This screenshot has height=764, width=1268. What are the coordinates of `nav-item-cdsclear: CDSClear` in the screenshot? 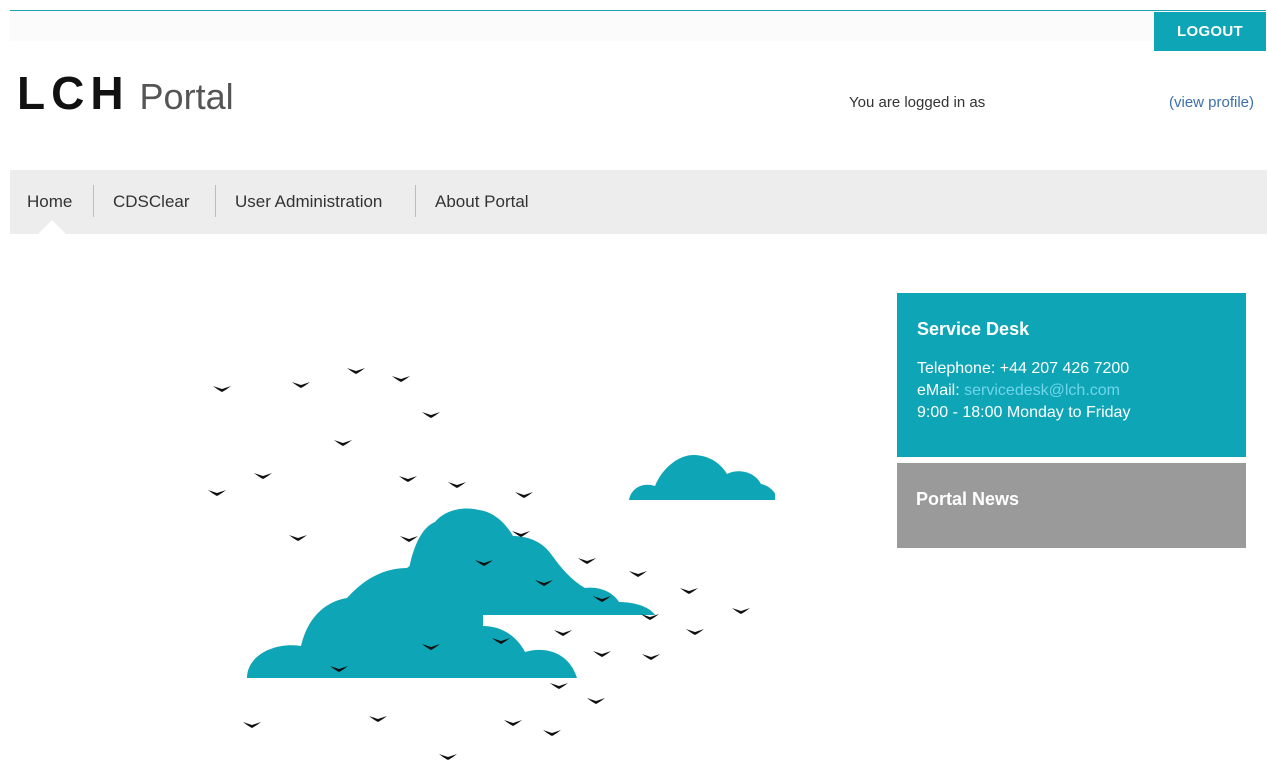 It's located at (151, 202).